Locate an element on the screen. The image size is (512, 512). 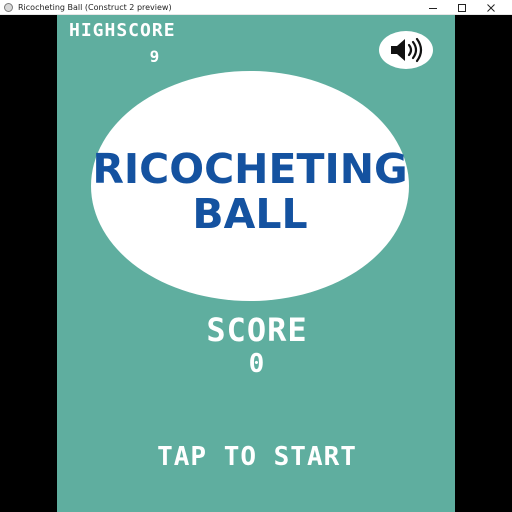
close-button is located at coordinates (491, 7).